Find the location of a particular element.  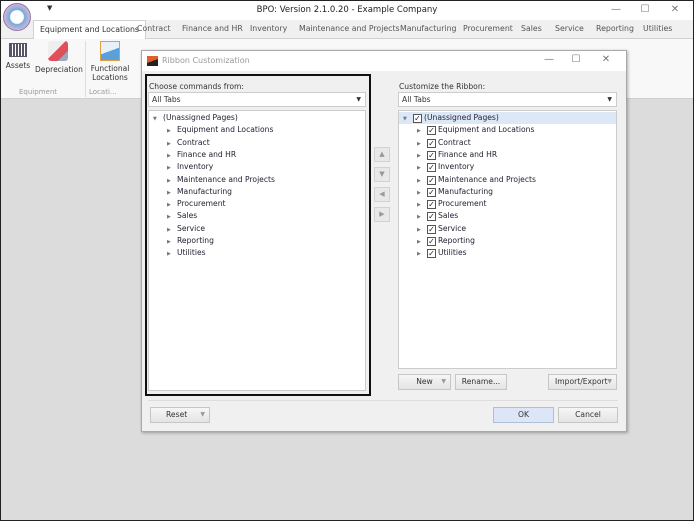

tree-item: ▶ ✓ Contract is located at coordinates (444, 143).